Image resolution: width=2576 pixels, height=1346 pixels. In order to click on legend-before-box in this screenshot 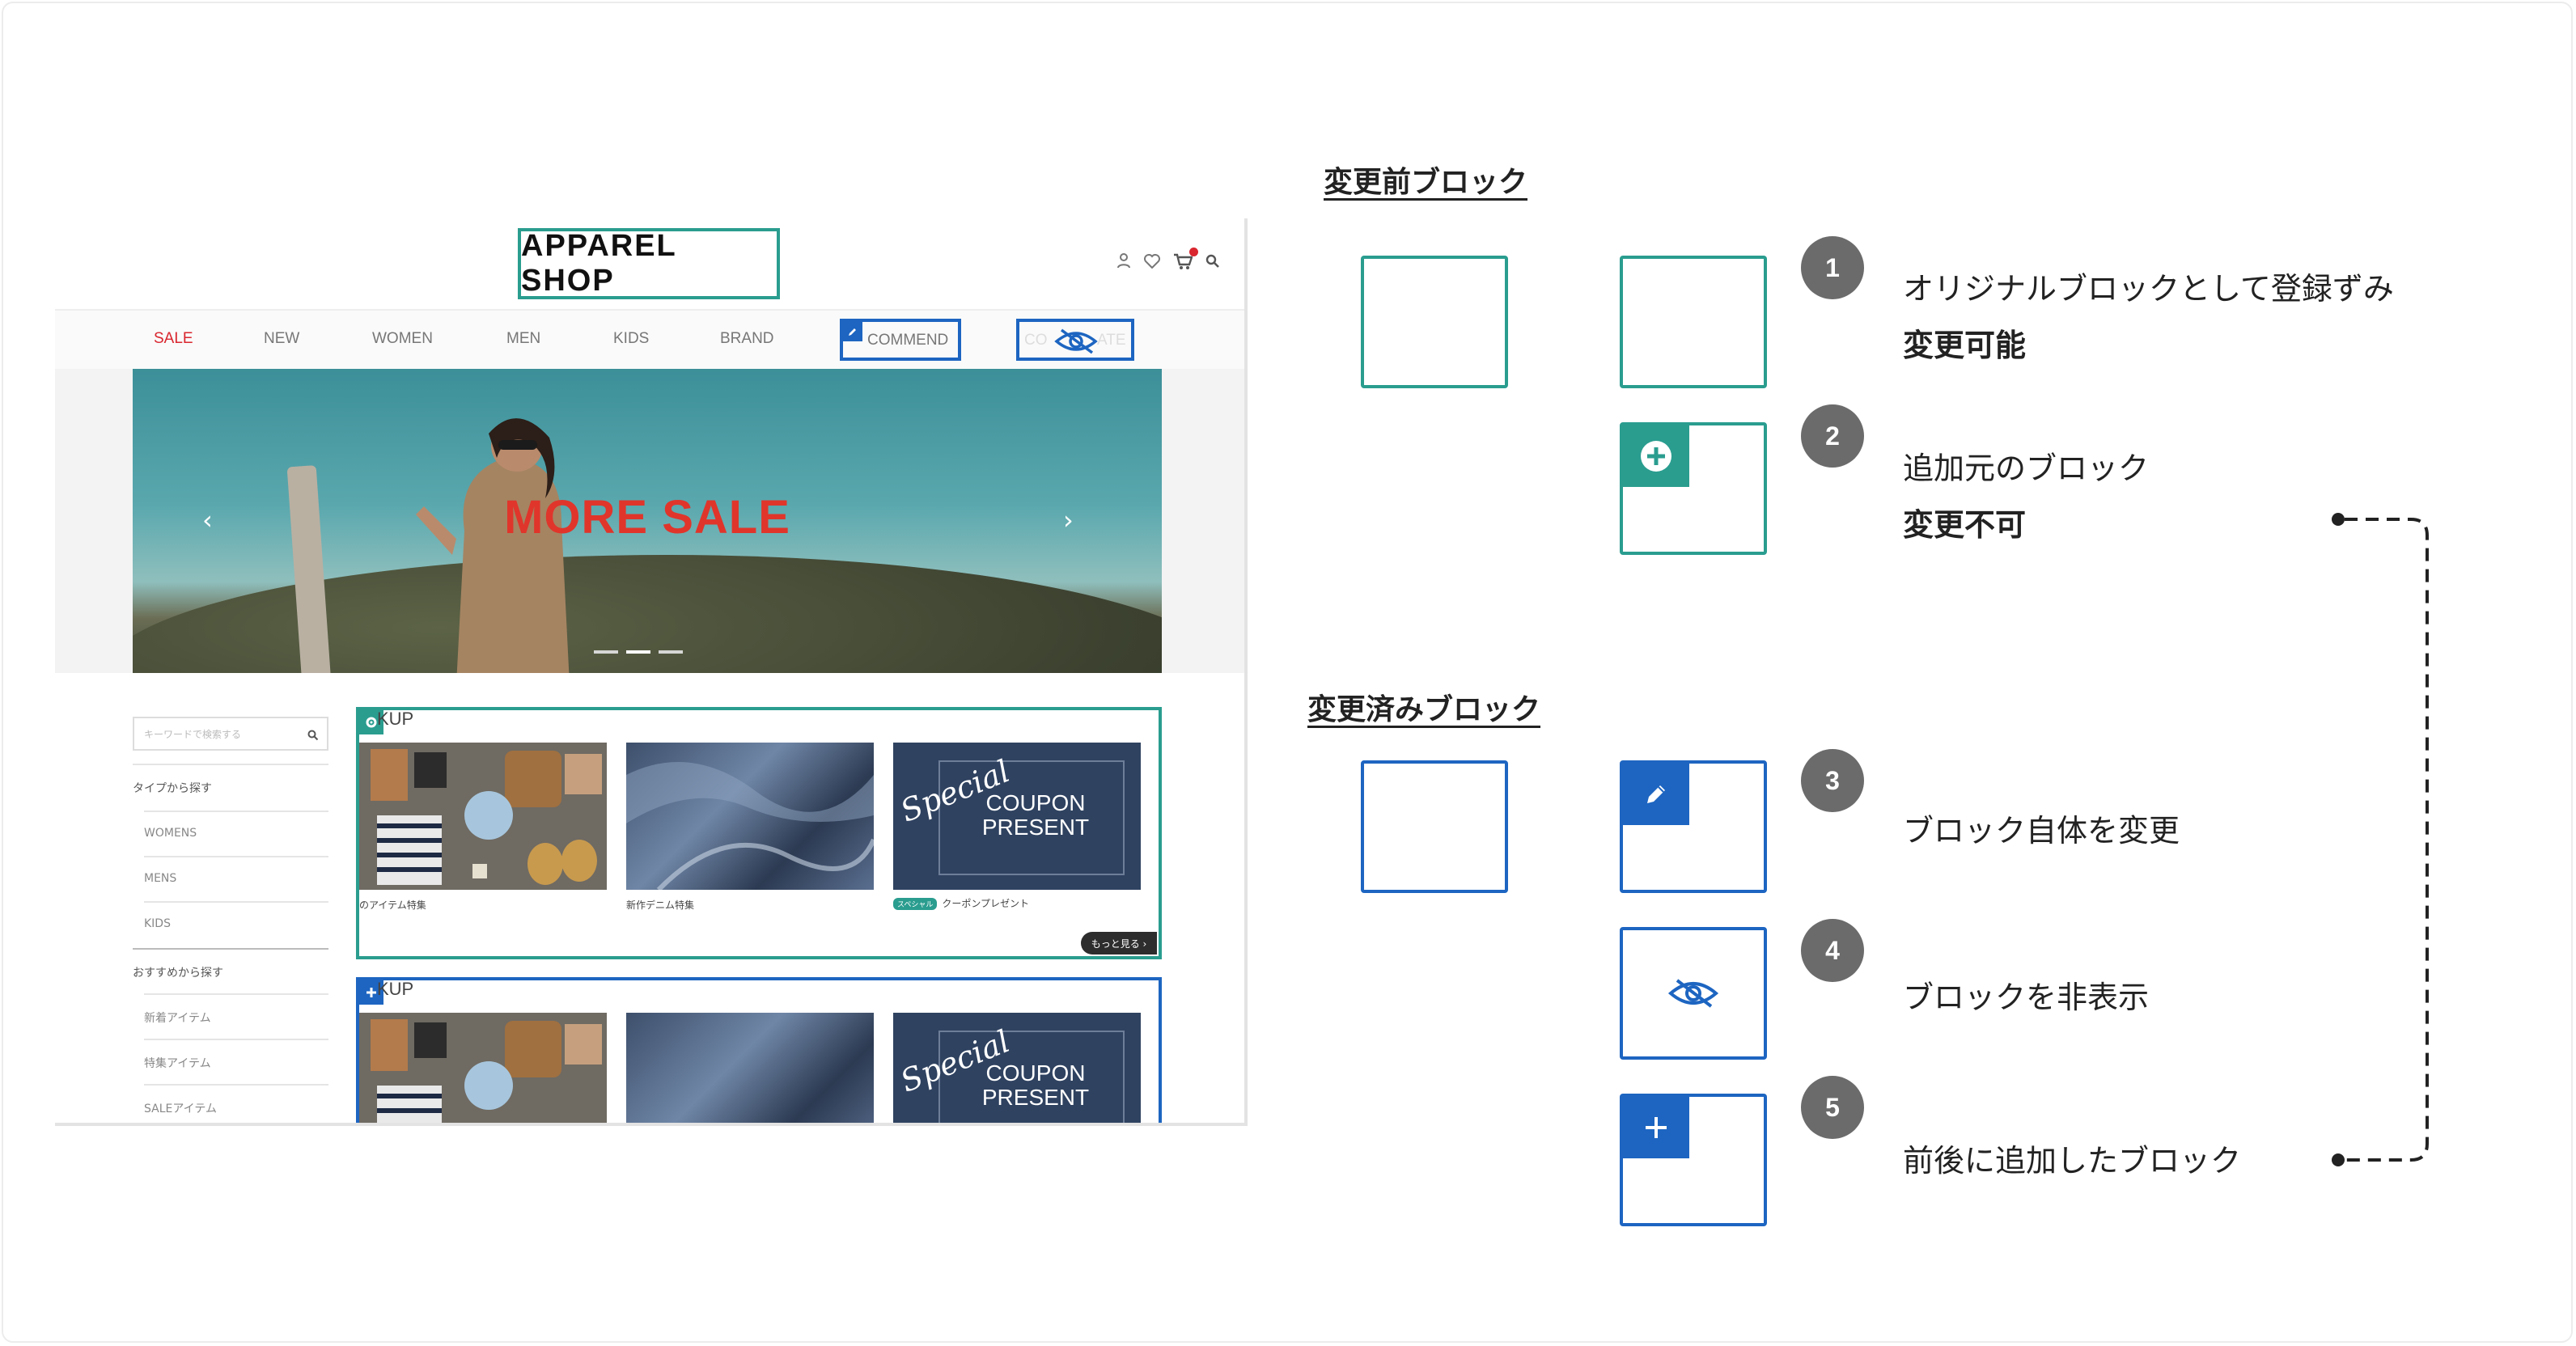, I will do `click(1434, 322)`.